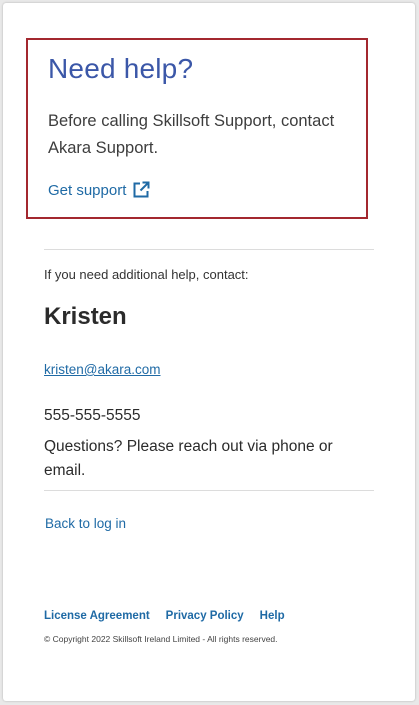 The height and width of the screenshot is (705, 419). I want to click on get-support-label: Get support, so click(87, 190).